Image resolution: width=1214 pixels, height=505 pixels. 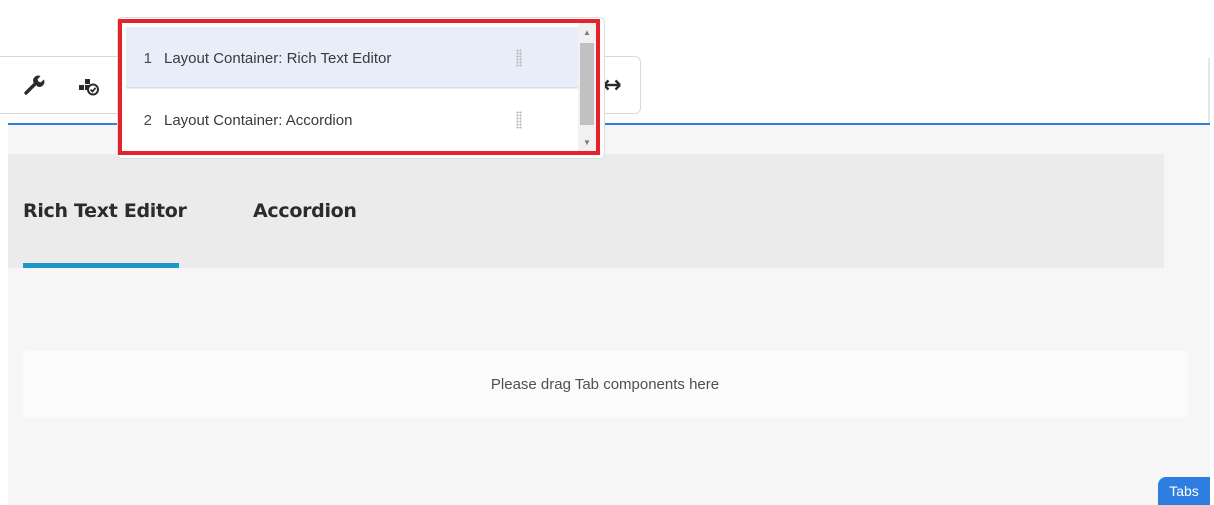 I want to click on panel-item-label: Layout Container: Accordion, so click(x=258, y=120).